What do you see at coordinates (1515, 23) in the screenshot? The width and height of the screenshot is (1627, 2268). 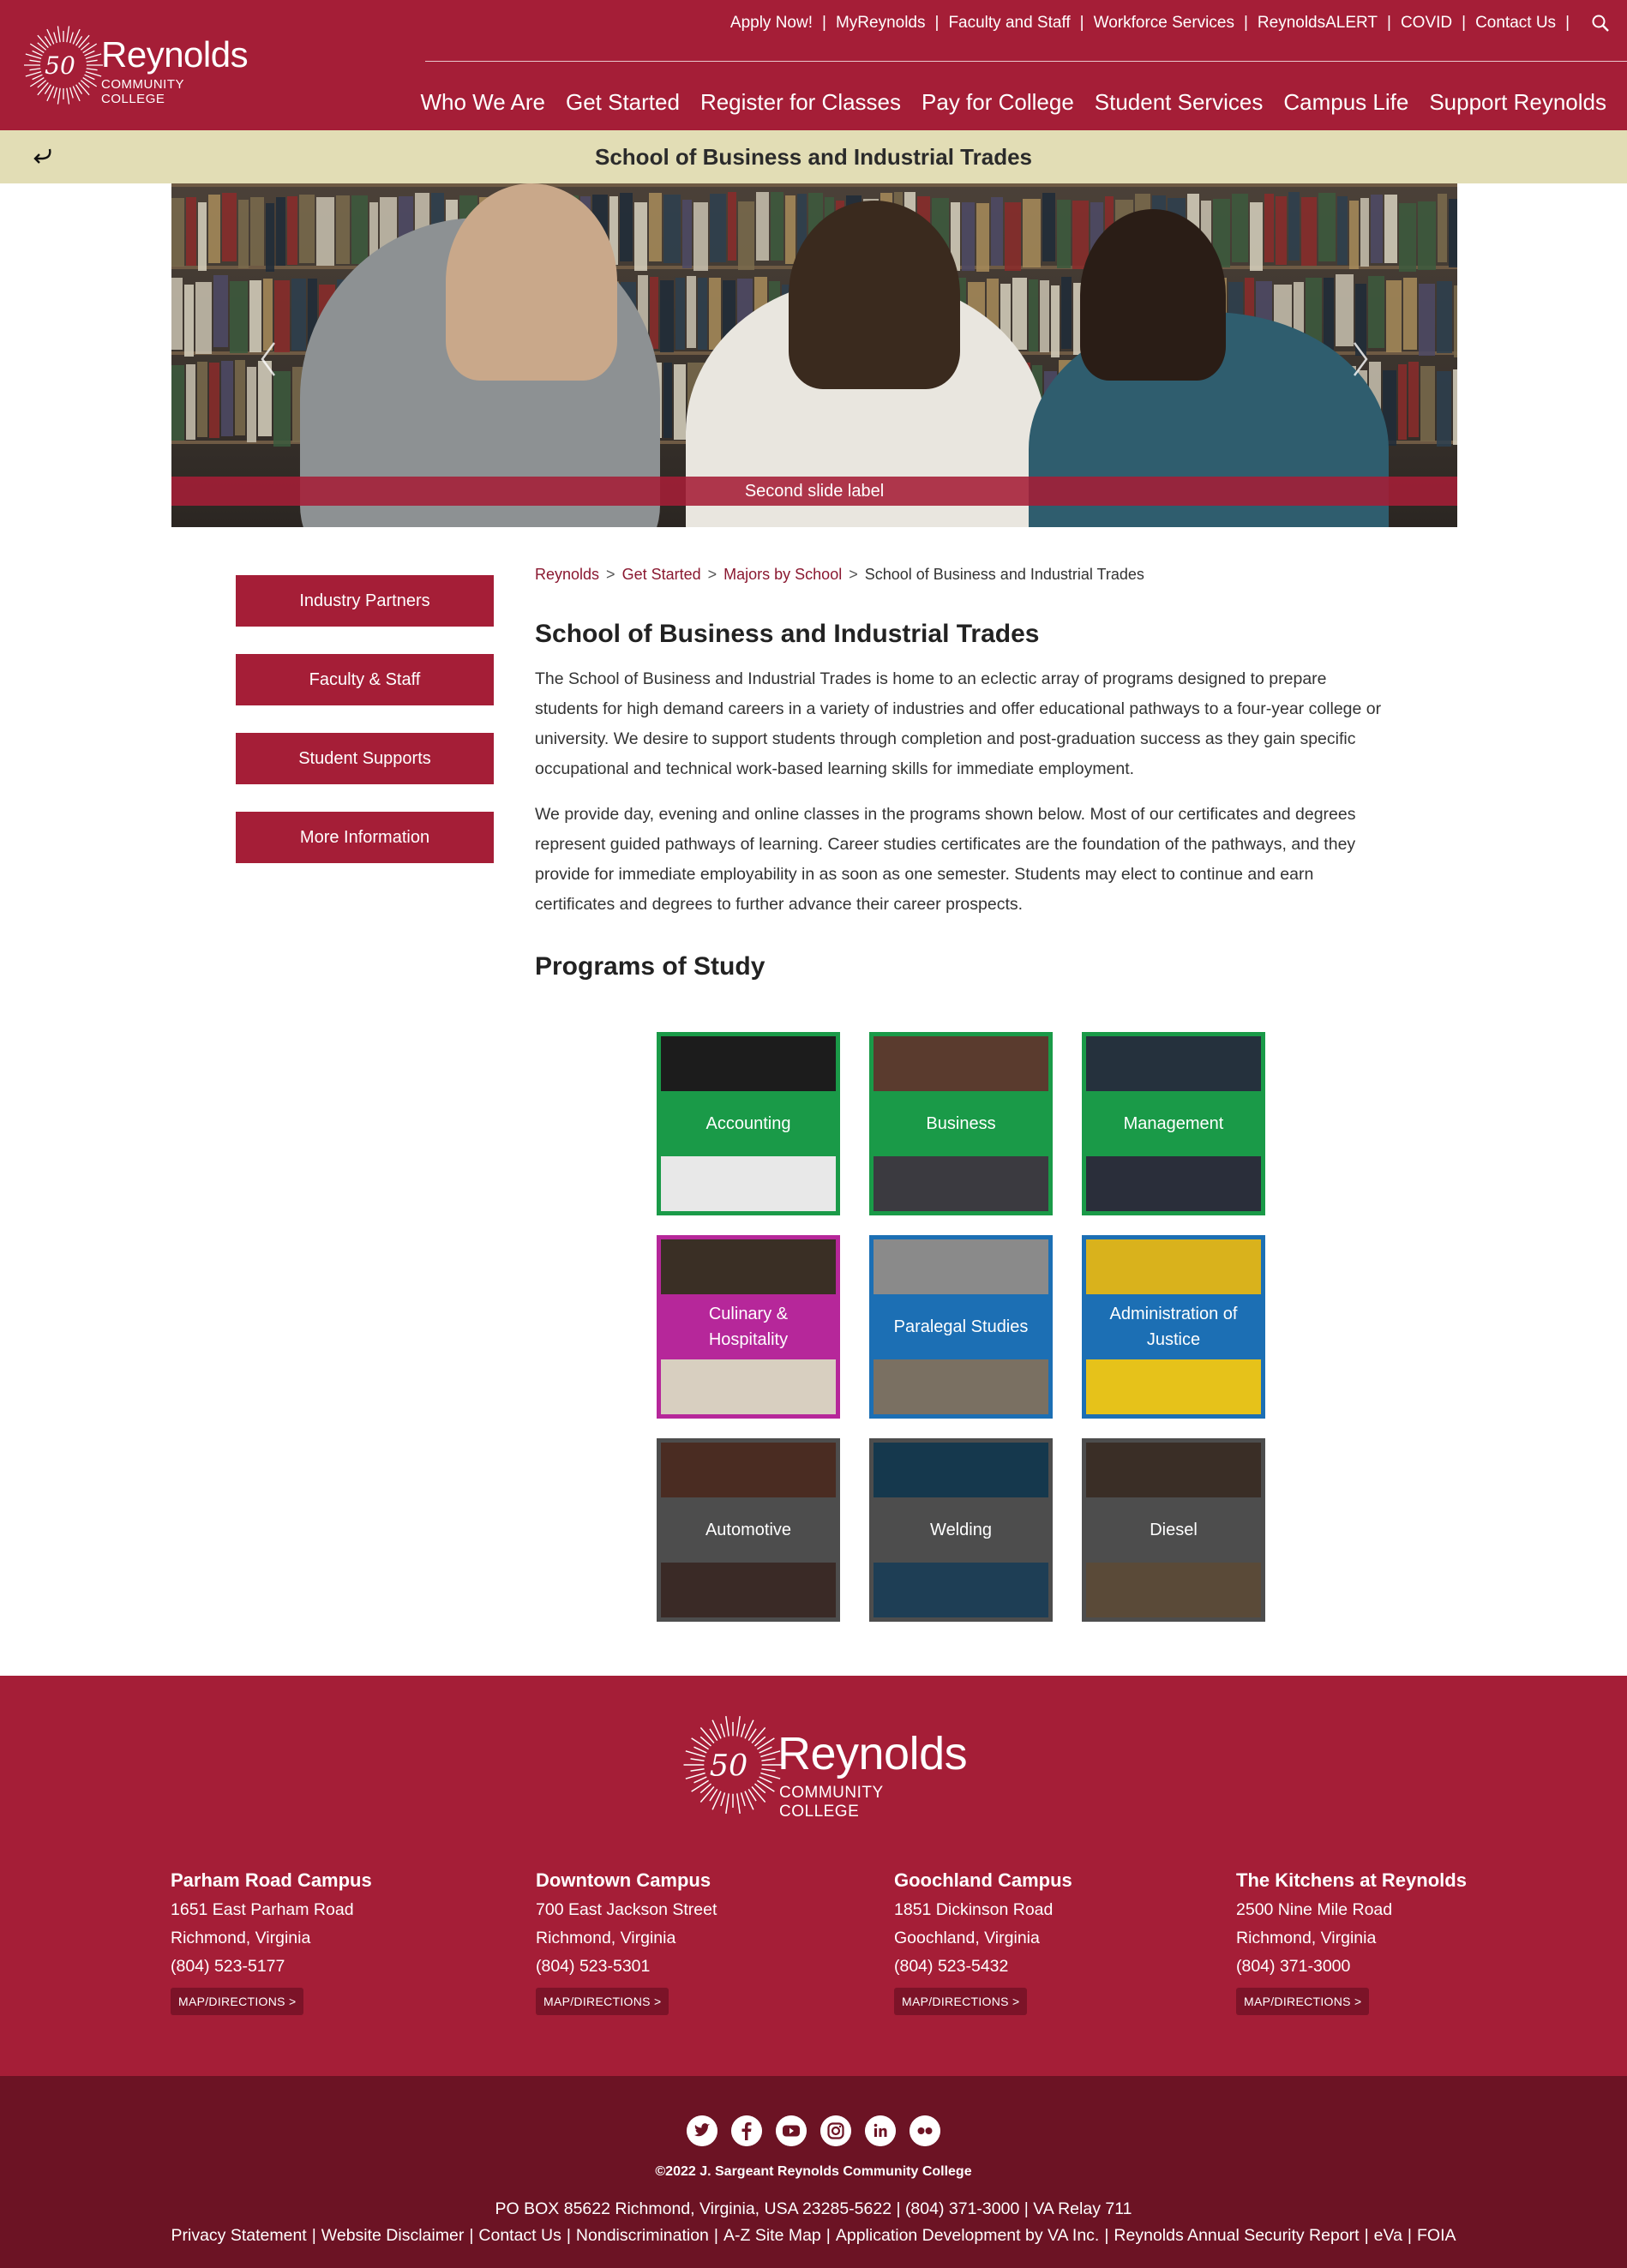 I see `utility-link-contact: Contact Us` at bounding box center [1515, 23].